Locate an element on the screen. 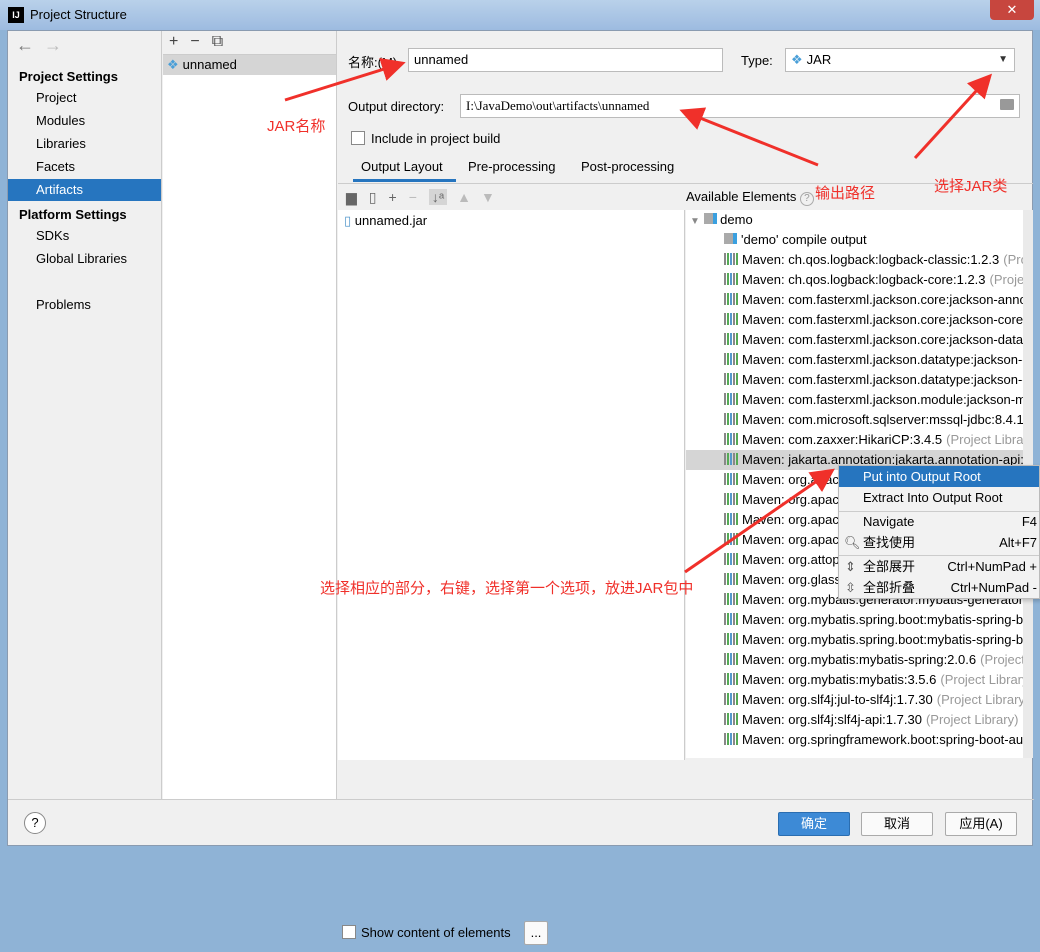 The image size is (1040, 952). arrow-to-type is located at coordinates (953, 116).